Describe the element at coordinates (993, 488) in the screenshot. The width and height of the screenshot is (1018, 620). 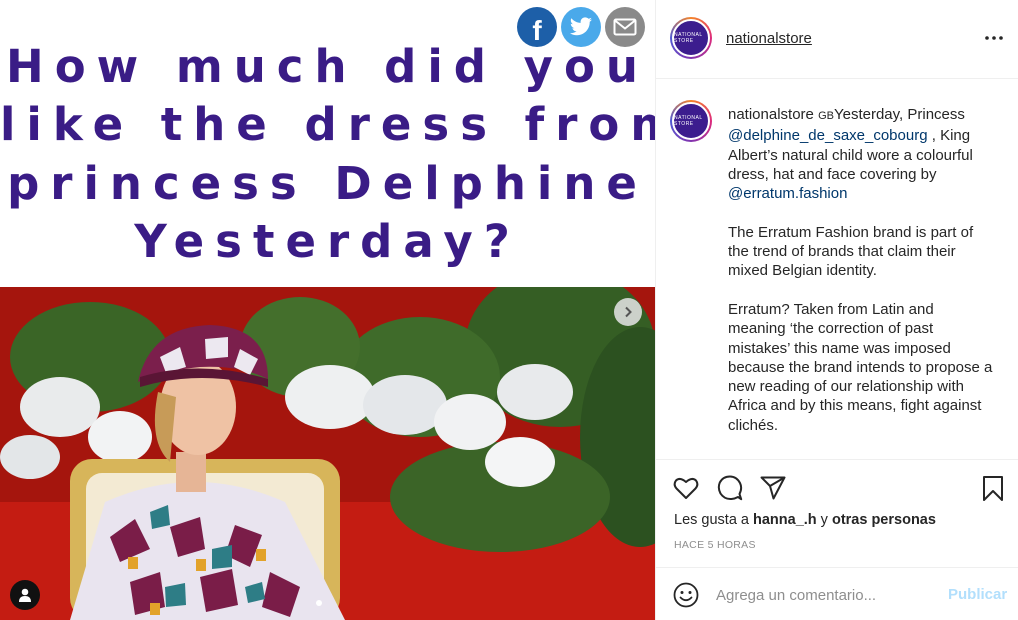
I see `bookmark-icon` at that location.